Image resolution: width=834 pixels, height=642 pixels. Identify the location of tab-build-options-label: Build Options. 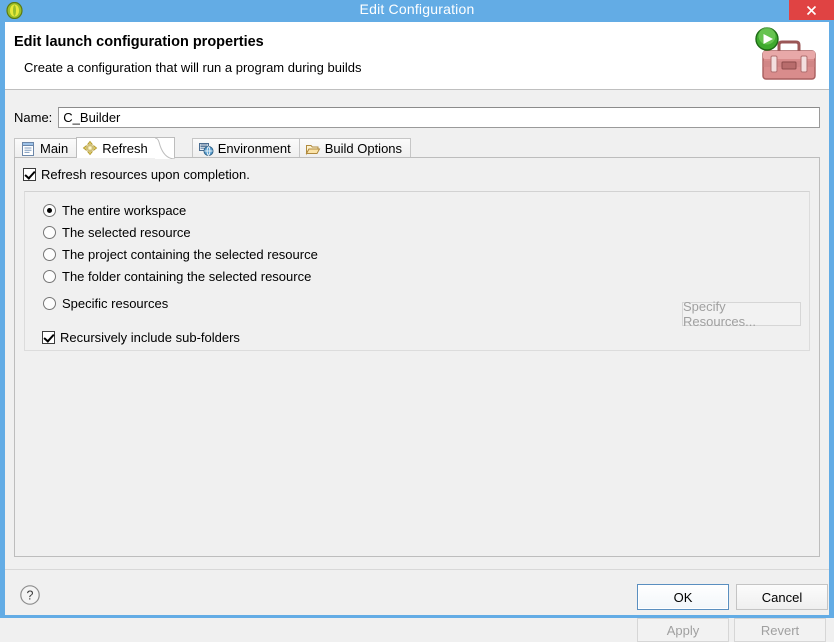
(363, 148).